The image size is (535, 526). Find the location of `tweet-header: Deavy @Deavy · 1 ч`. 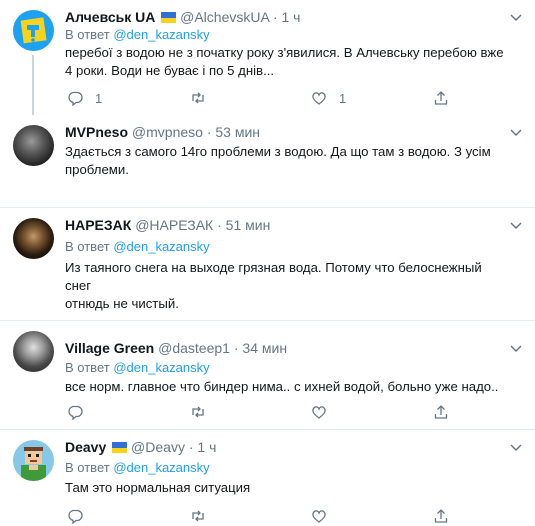

tweet-header: Deavy @Deavy · 1 ч is located at coordinates (140, 447).